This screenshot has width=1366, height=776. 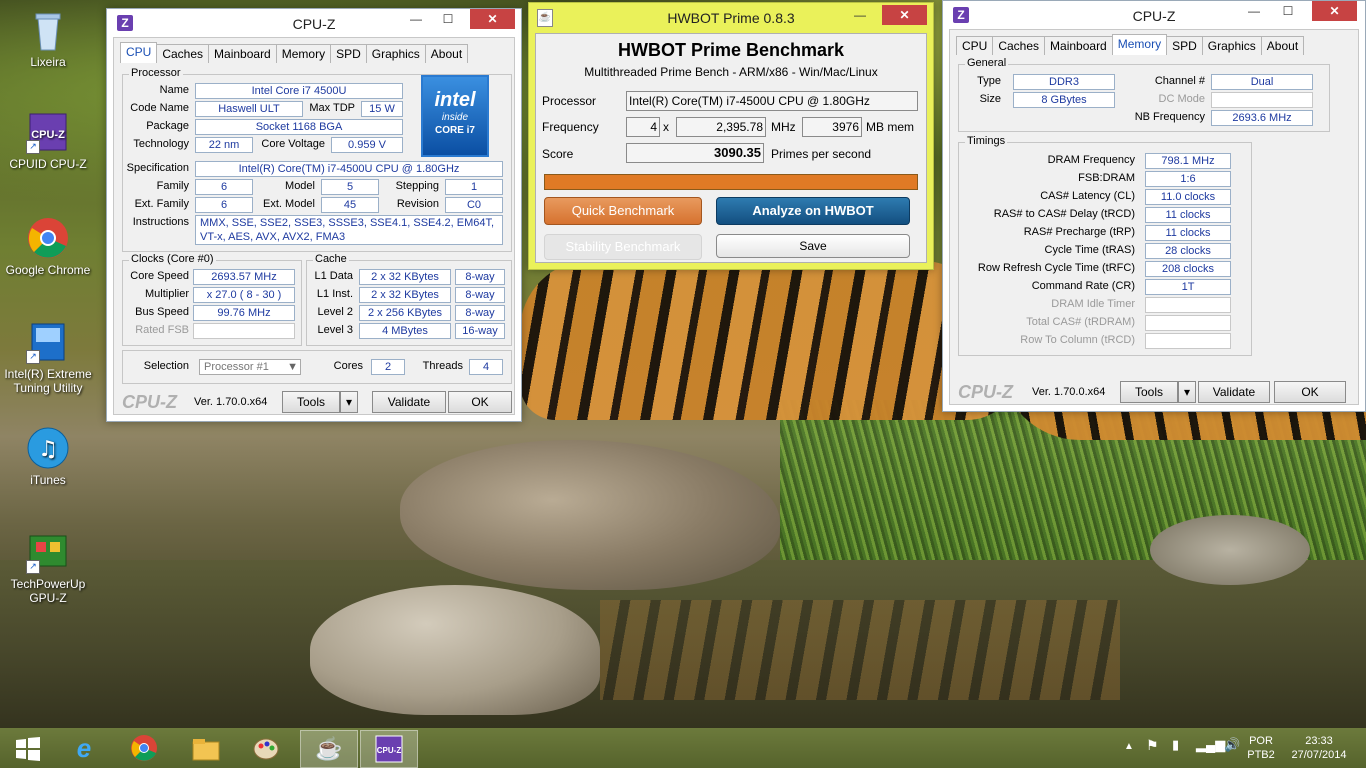 I want to click on extfamily-value: 6, so click(x=224, y=205).